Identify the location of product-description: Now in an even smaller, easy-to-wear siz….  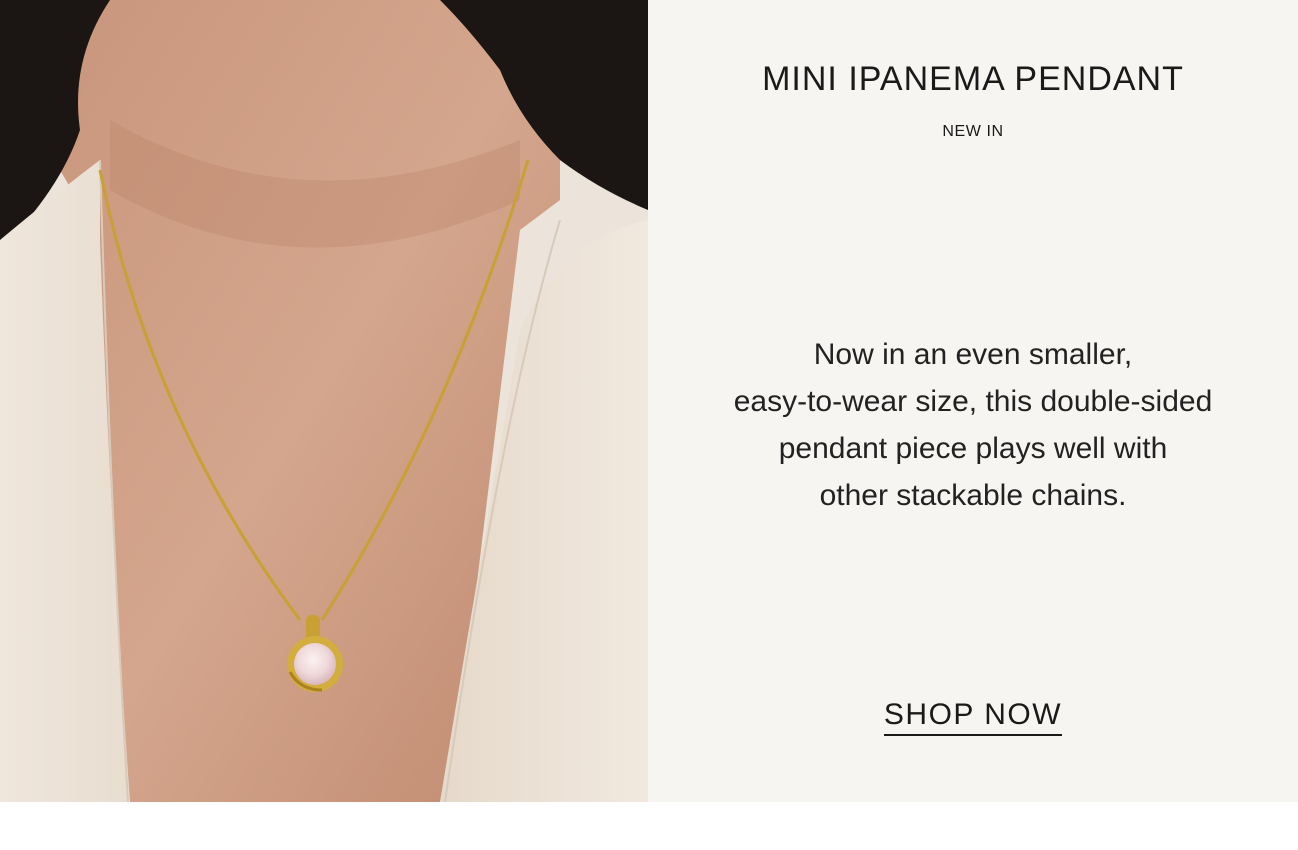
(973, 425).